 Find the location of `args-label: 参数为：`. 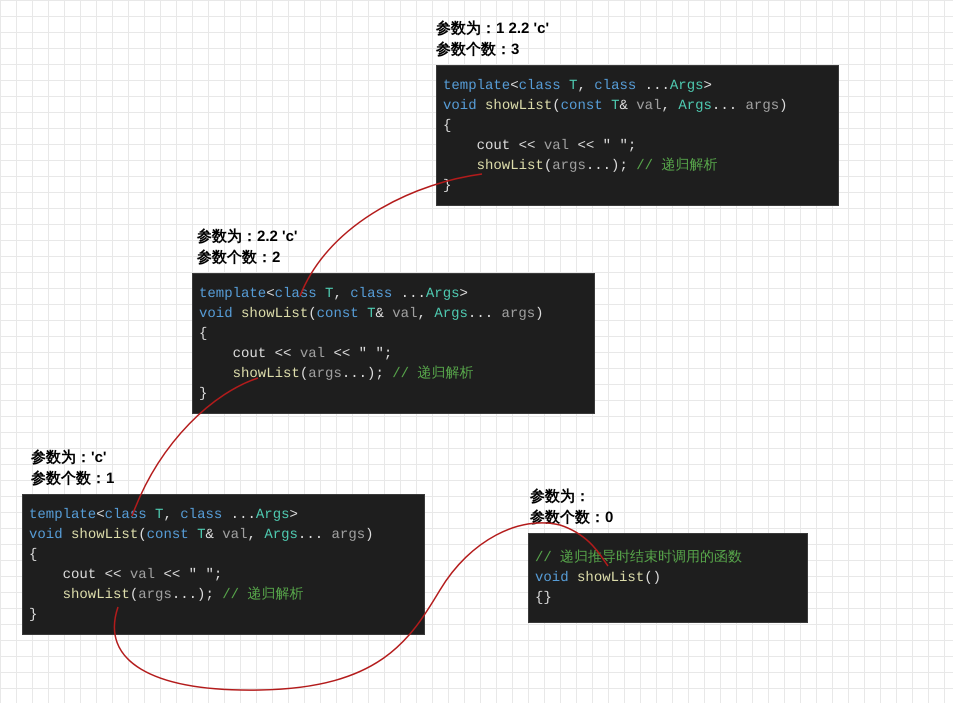

args-label: 参数为： is located at coordinates (560, 497).